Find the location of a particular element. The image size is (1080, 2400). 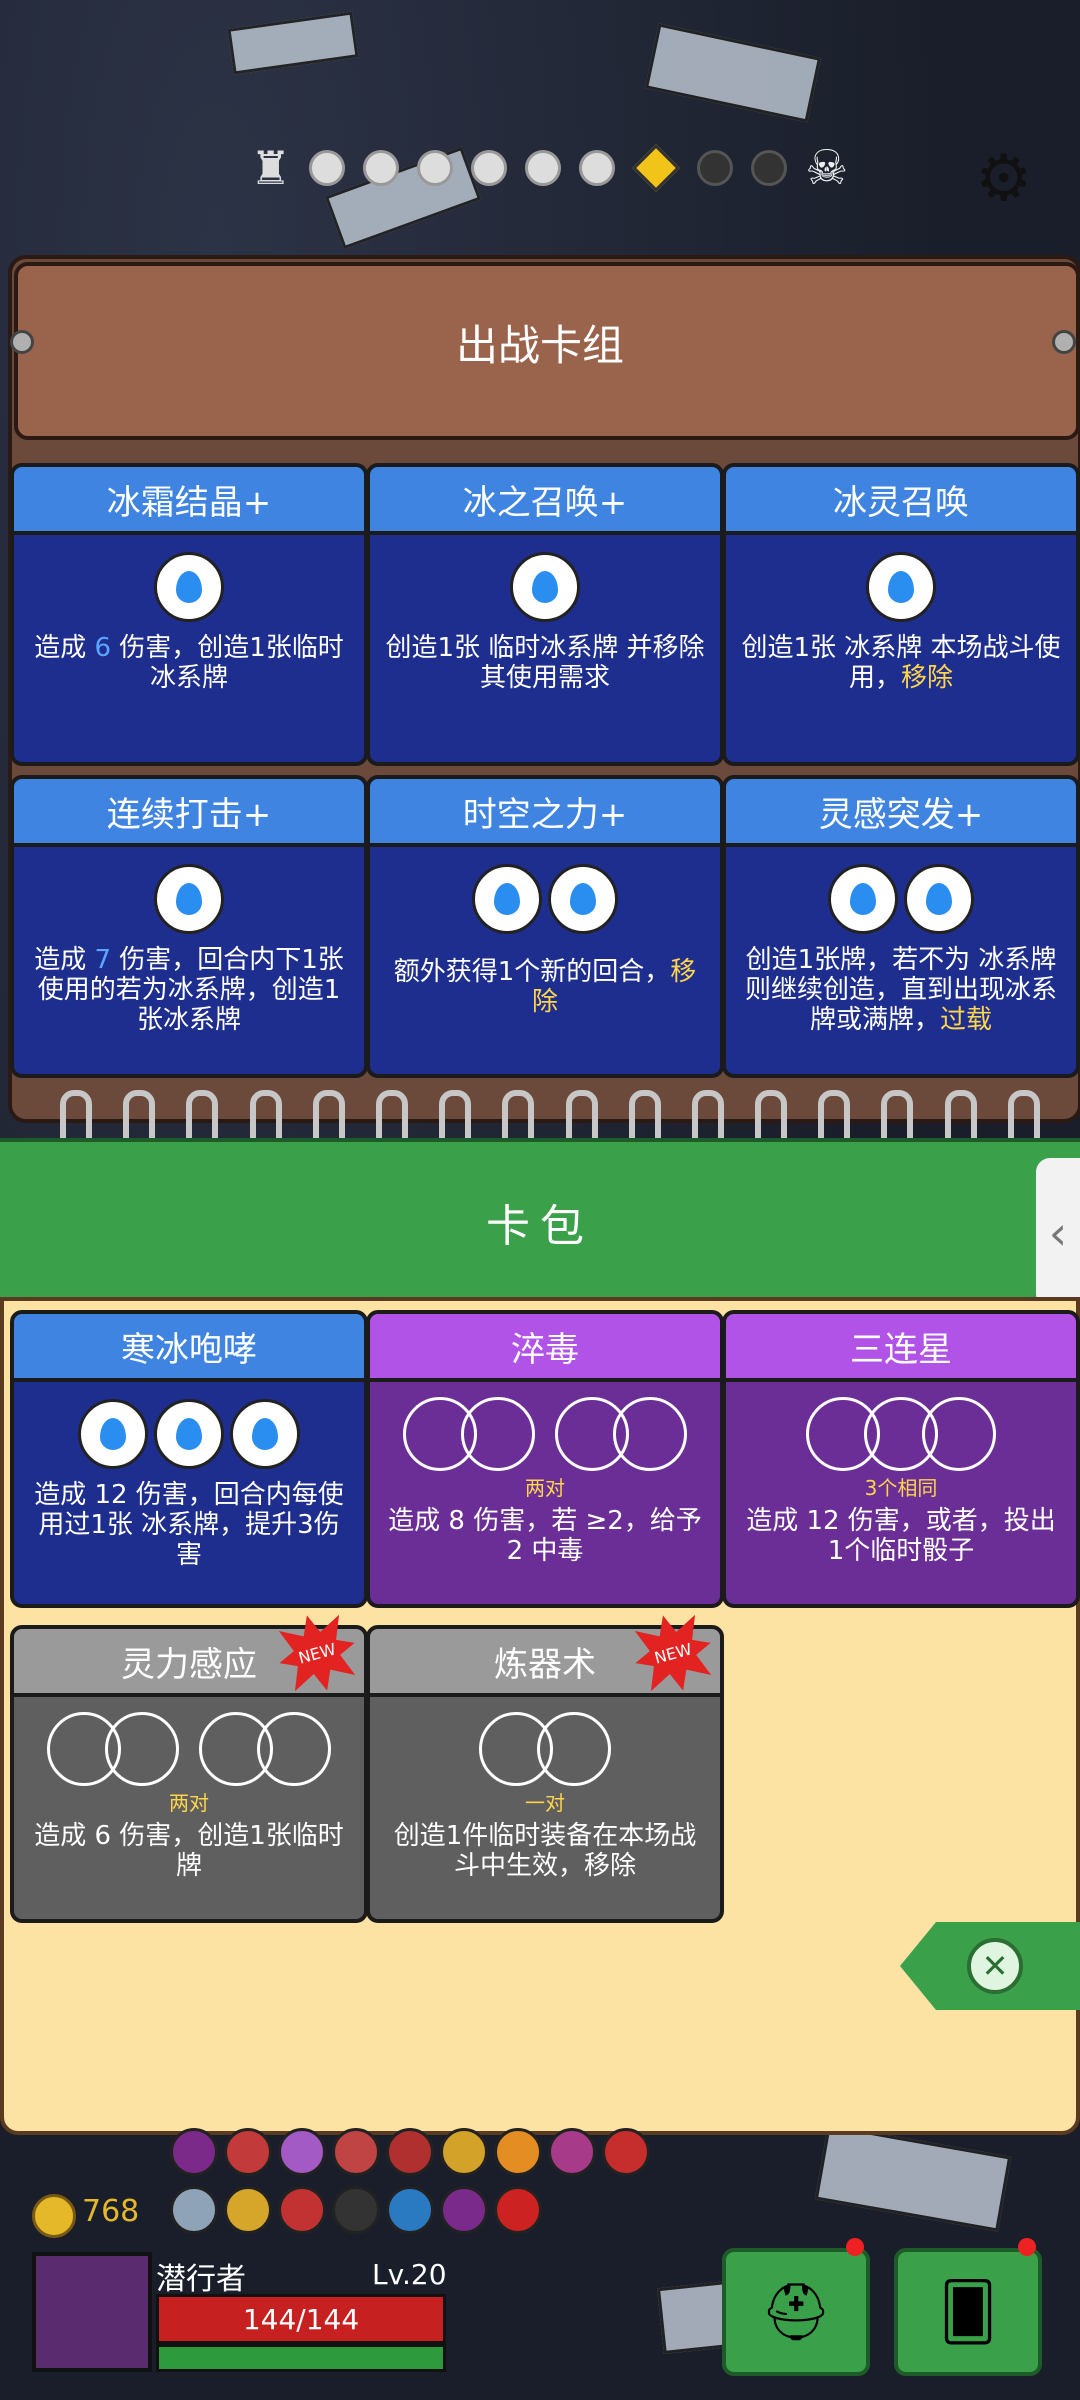

player-name: 潜行者 is located at coordinates (201, 2279).